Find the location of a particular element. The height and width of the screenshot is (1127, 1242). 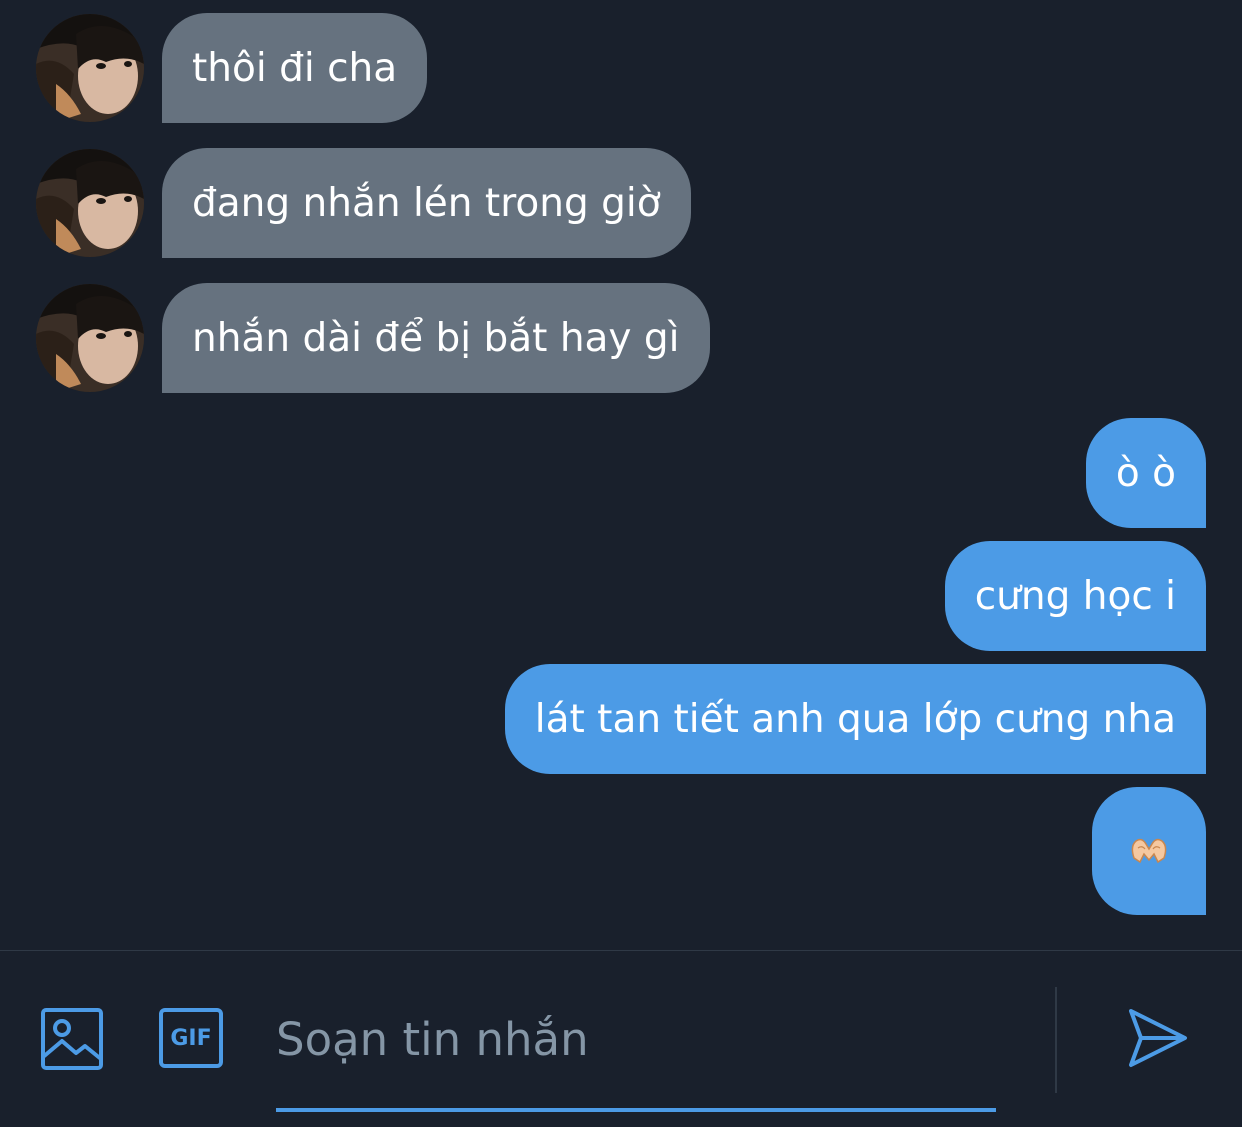

incoming-message-bubble: thôi đi cha is located at coordinates (295, 68).